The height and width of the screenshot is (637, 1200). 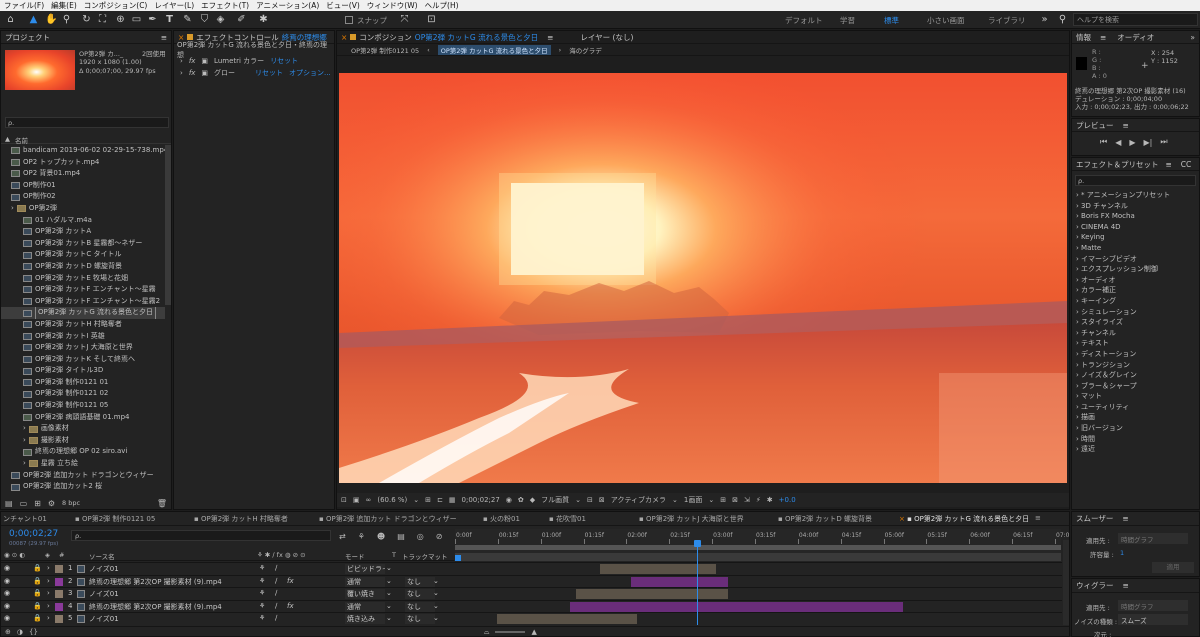 What do you see at coordinates (225, 5) in the screenshot?
I see `menu-effect: エフェクト(T)` at bounding box center [225, 5].